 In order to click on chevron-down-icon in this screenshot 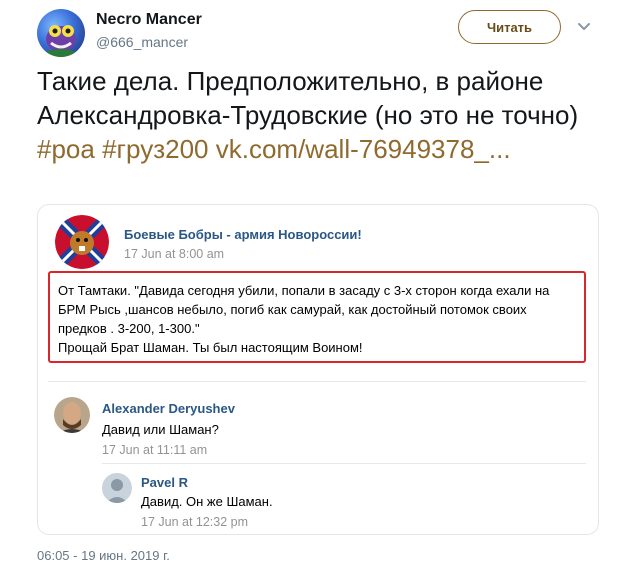, I will do `click(584, 26)`.